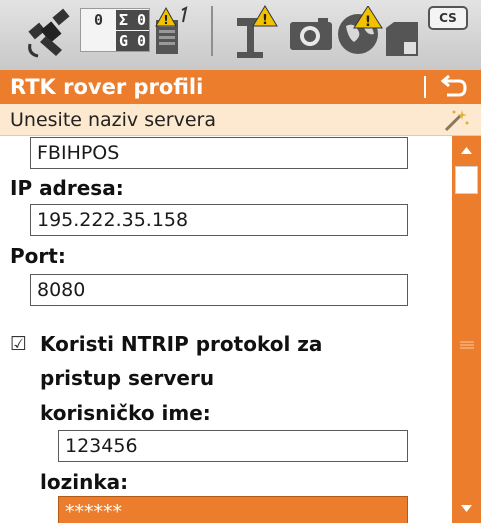 The image size is (481, 523). I want to click on gps-symbol: G, so click(123, 41).